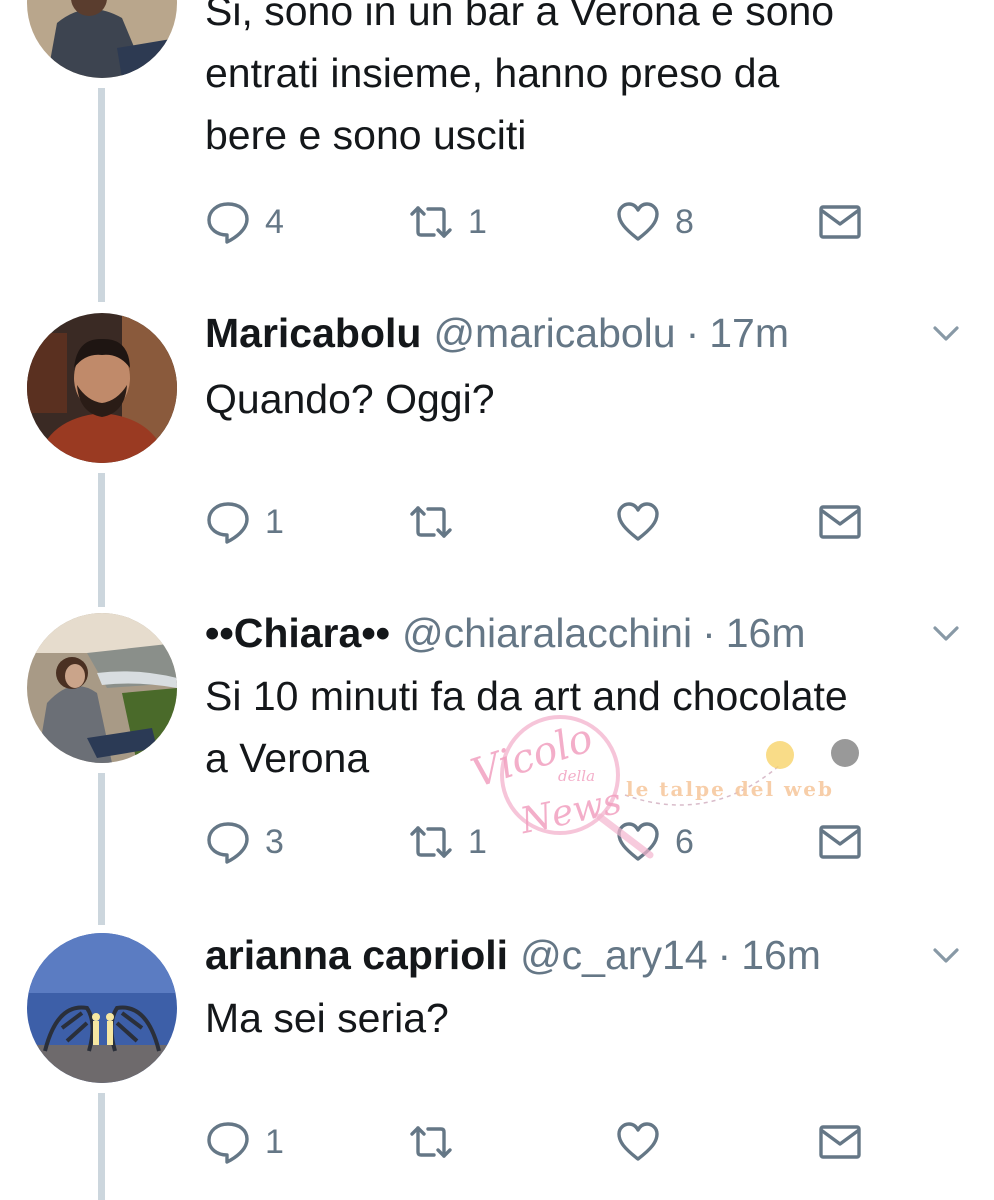 The image size is (994, 1200). I want to click on reply-count: 3, so click(274, 841).